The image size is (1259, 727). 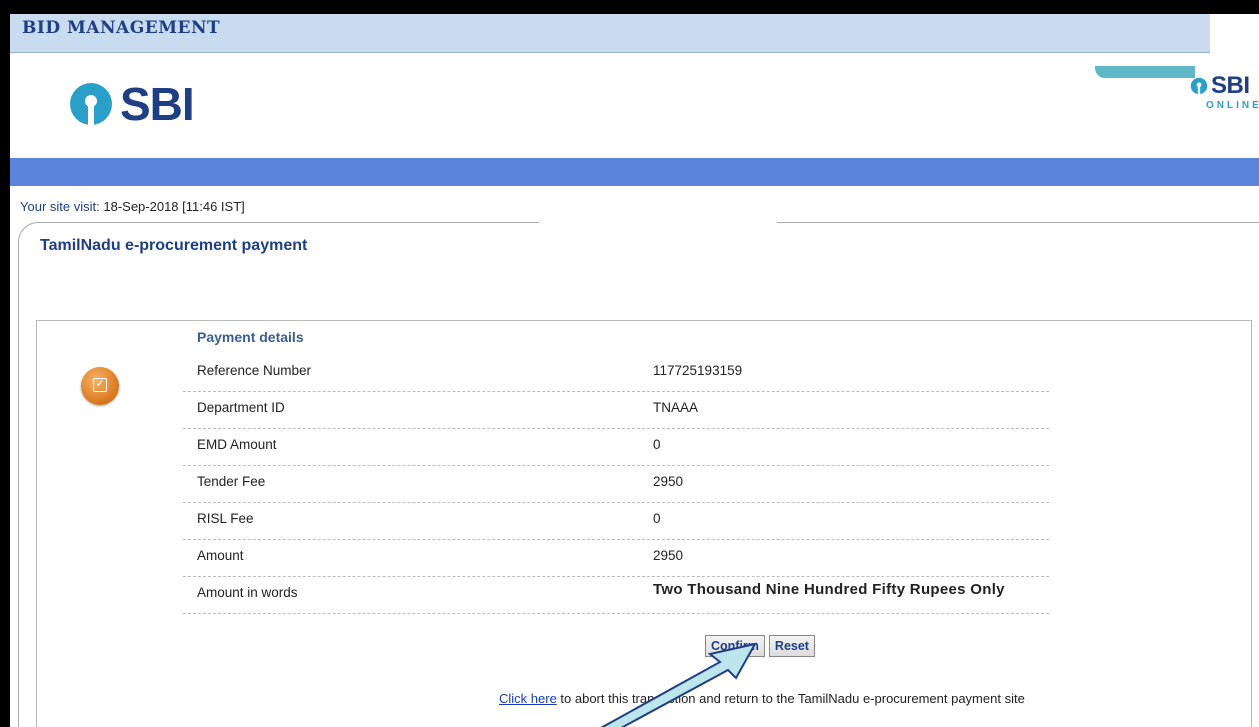 What do you see at coordinates (220, 555) in the screenshot?
I see `detail-label: Amount` at bounding box center [220, 555].